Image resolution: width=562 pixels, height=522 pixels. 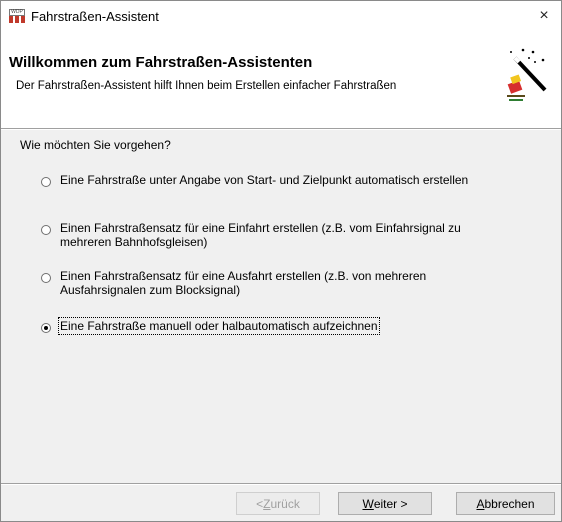 What do you see at coordinates (17, 16) in the screenshot?
I see `app-icon: WDP` at bounding box center [17, 16].